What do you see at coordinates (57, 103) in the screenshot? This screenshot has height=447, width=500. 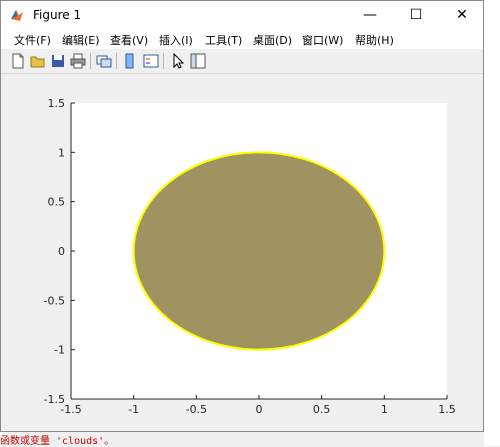 I see `y-tick-label: 1.5` at bounding box center [57, 103].